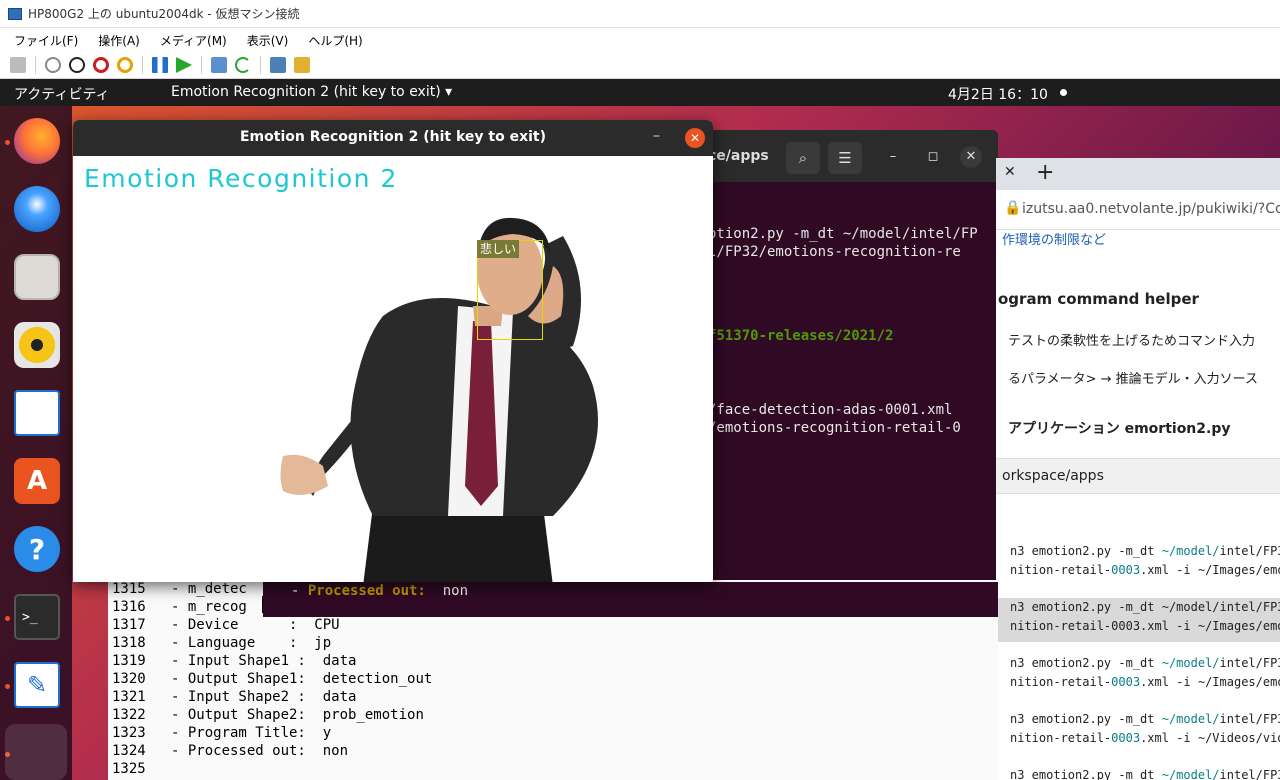  What do you see at coordinates (242, 625) in the screenshot?
I see `line-text: - Device : CPU` at bounding box center [242, 625].